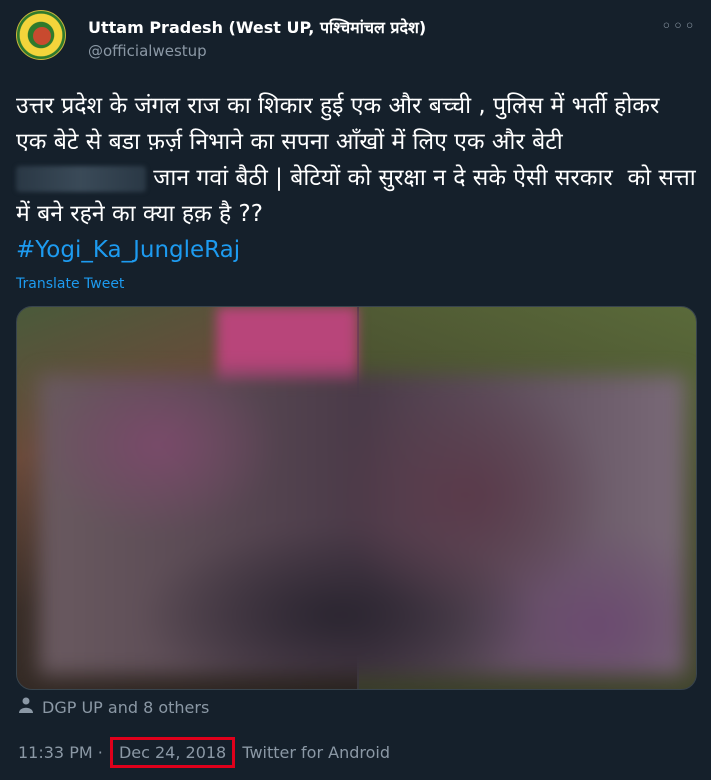 Image resolution: width=711 pixels, height=780 pixels. What do you see at coordinates (26, 707) in the screenshot?
I see `person-icon` at bounding box center [26, 707].